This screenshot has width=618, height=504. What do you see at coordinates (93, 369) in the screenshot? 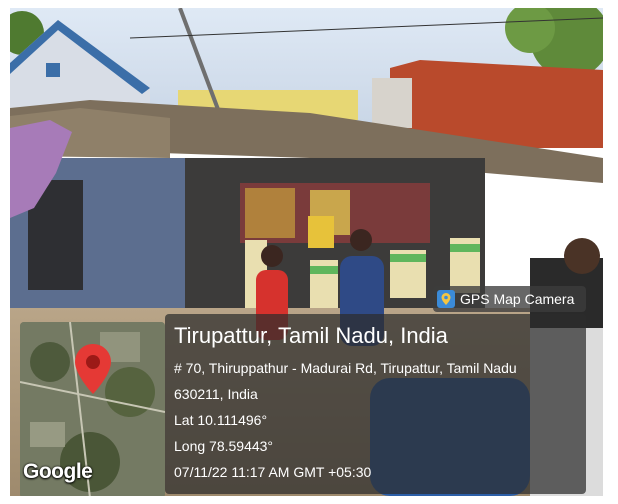
I see `map-marker-icon` at bounding box center [93, 369].